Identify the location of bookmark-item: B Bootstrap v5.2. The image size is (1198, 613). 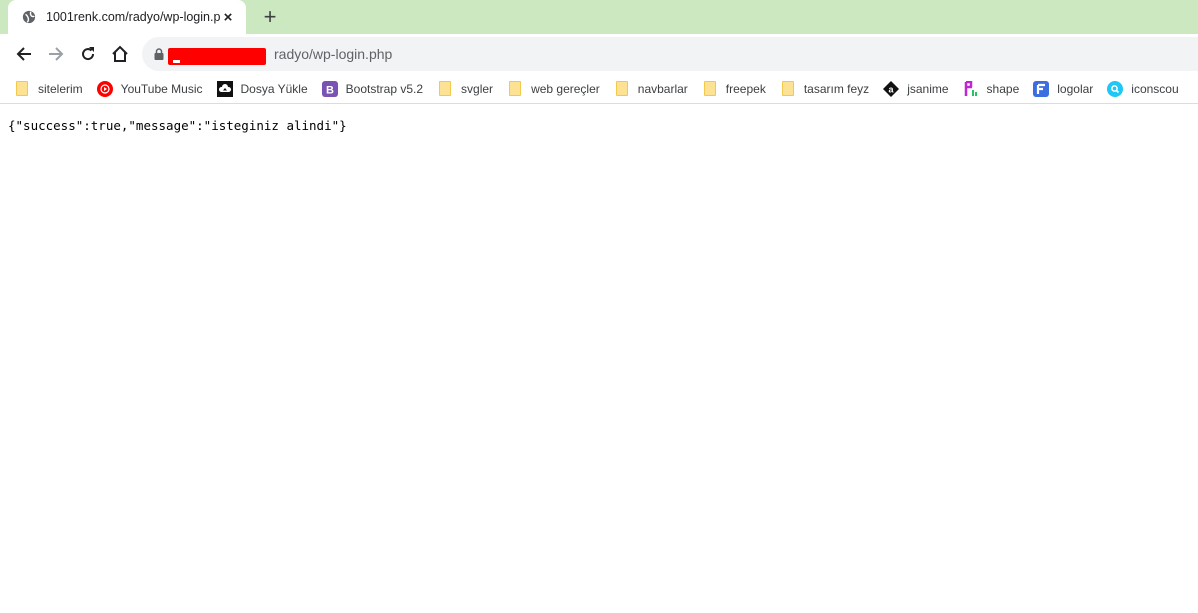
(372, 89).